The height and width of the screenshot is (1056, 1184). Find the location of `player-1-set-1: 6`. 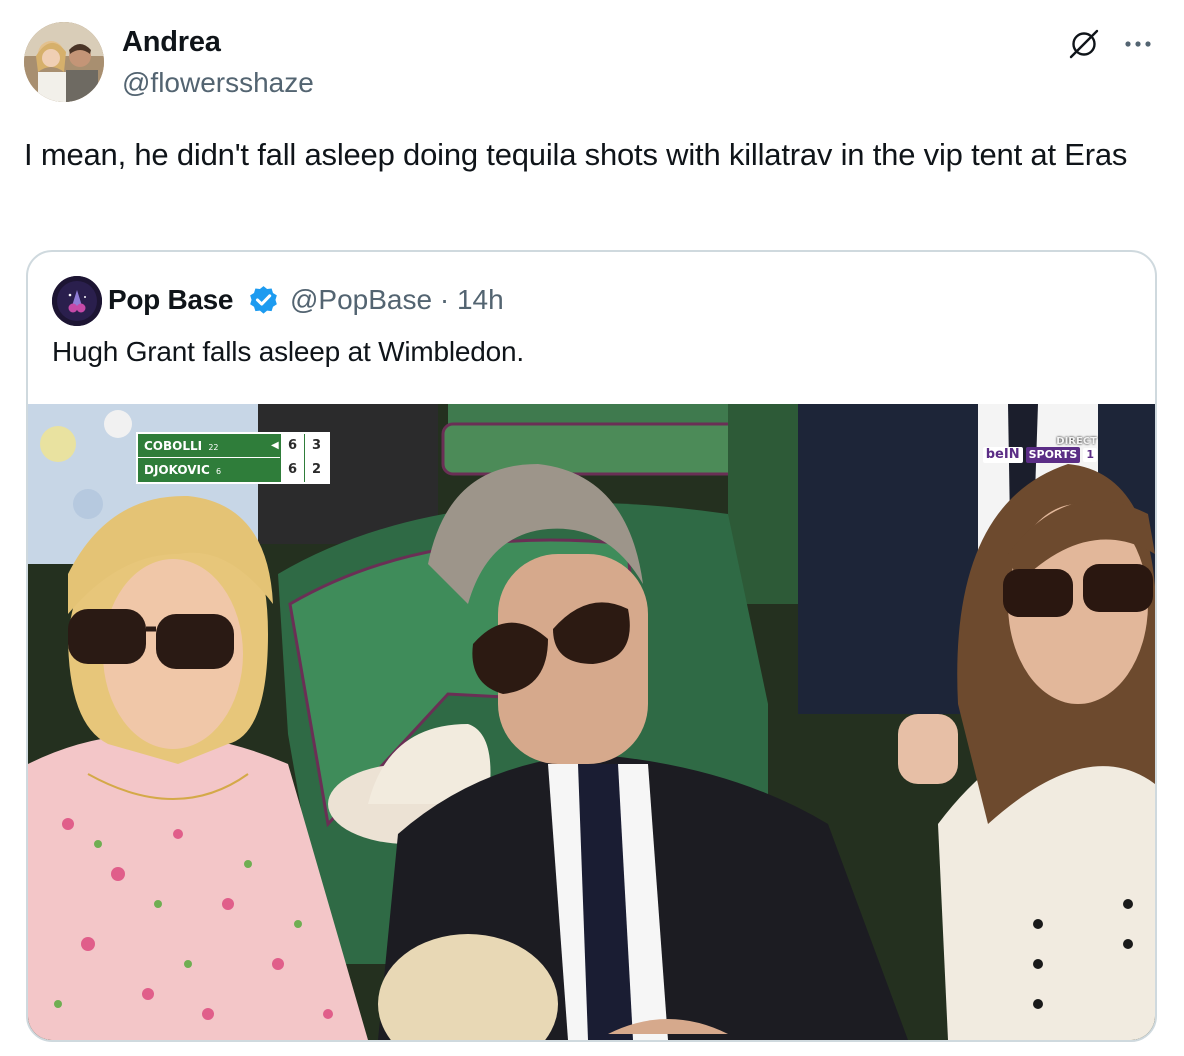

player-1-set-1: 6 is located at coordinates (292, 445).